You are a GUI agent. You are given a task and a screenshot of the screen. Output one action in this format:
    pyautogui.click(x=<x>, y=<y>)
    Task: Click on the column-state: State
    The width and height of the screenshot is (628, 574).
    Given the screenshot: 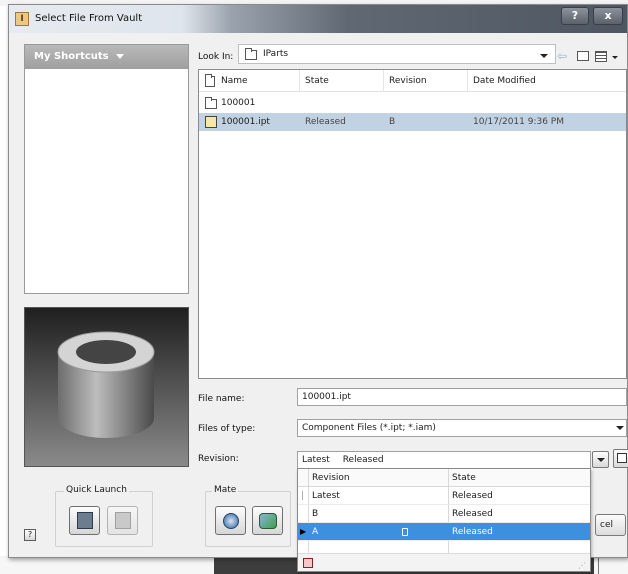 What is the action you would take?
    pyautogui.click(x=317, y=81)
    